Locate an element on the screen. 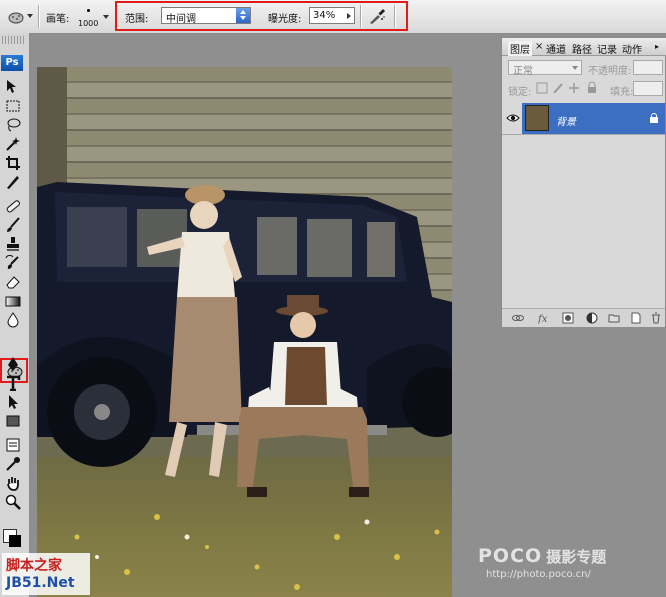 The width and height of the screenshot is (666, 597). note-icon is located at coordinates (13, 445).